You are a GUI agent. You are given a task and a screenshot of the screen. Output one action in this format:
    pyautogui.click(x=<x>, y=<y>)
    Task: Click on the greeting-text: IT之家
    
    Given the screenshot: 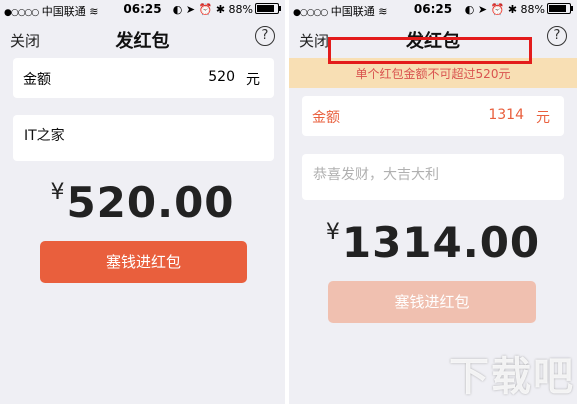 What is the action you would take?
    pyautogui.click(x=44, y=136)
    